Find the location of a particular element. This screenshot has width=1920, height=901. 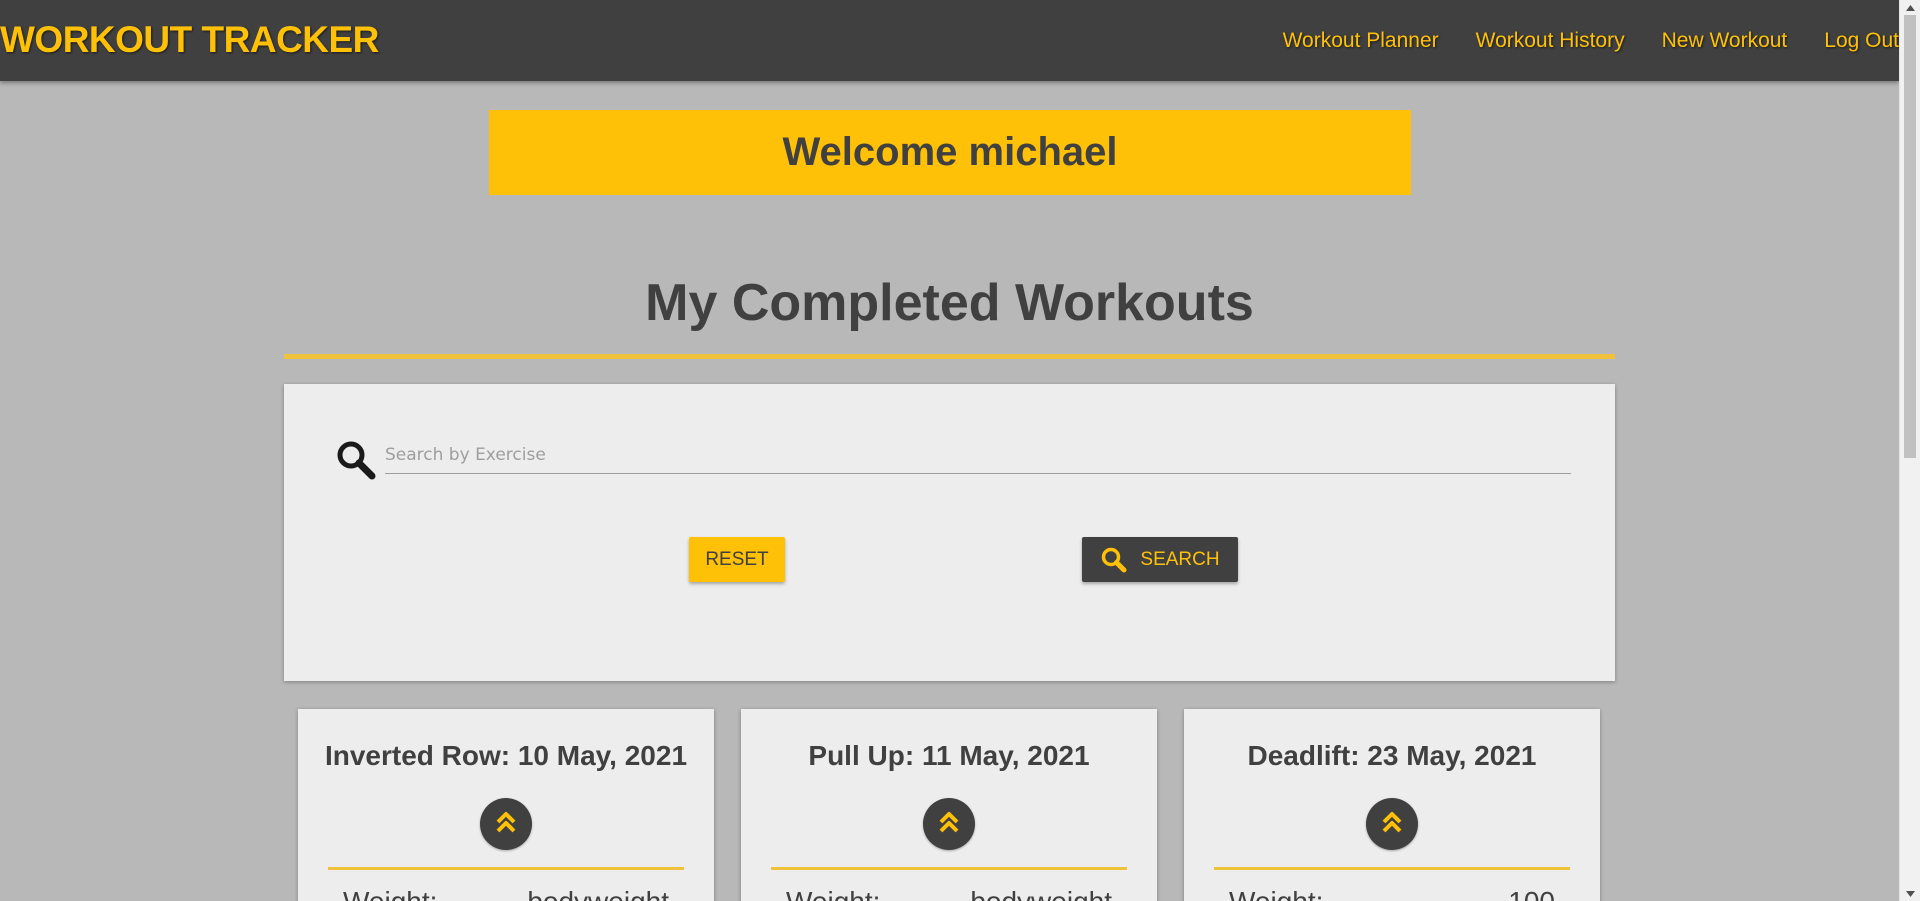

card-detail-row: Weight: 100 is located at coordinates (1392, 893).